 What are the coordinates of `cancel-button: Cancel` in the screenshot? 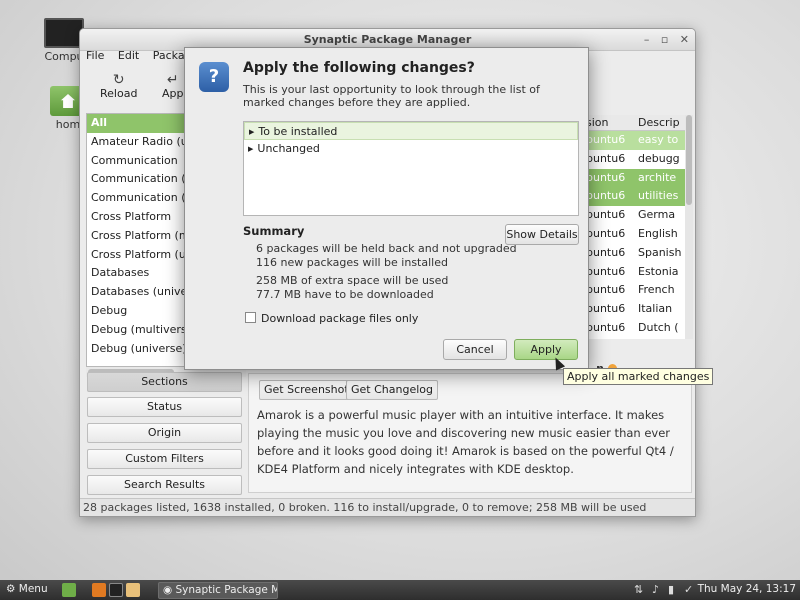 It's located at (475, 349).